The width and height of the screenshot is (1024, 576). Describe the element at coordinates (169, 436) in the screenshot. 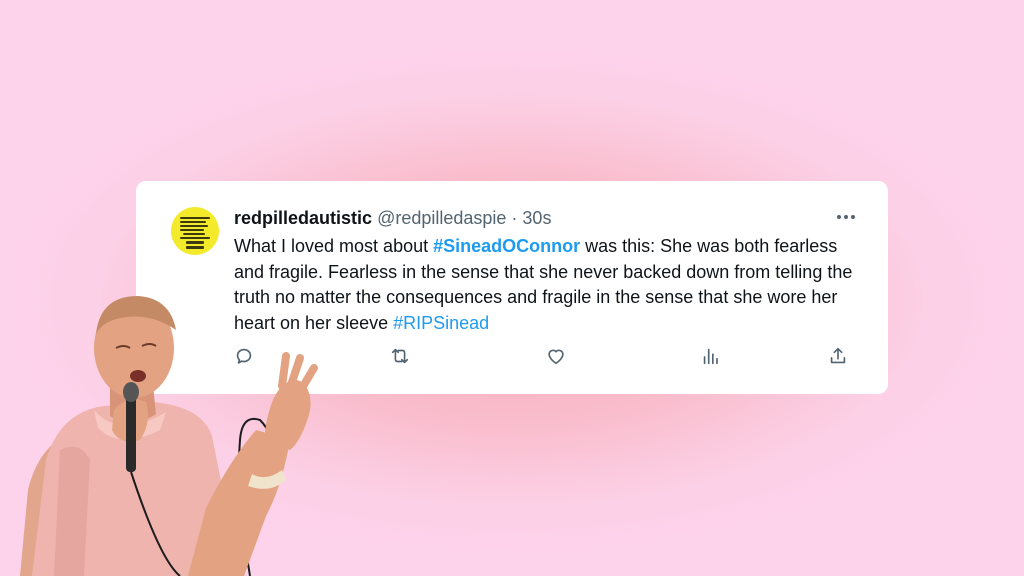

I see `singer-photo` at that location.